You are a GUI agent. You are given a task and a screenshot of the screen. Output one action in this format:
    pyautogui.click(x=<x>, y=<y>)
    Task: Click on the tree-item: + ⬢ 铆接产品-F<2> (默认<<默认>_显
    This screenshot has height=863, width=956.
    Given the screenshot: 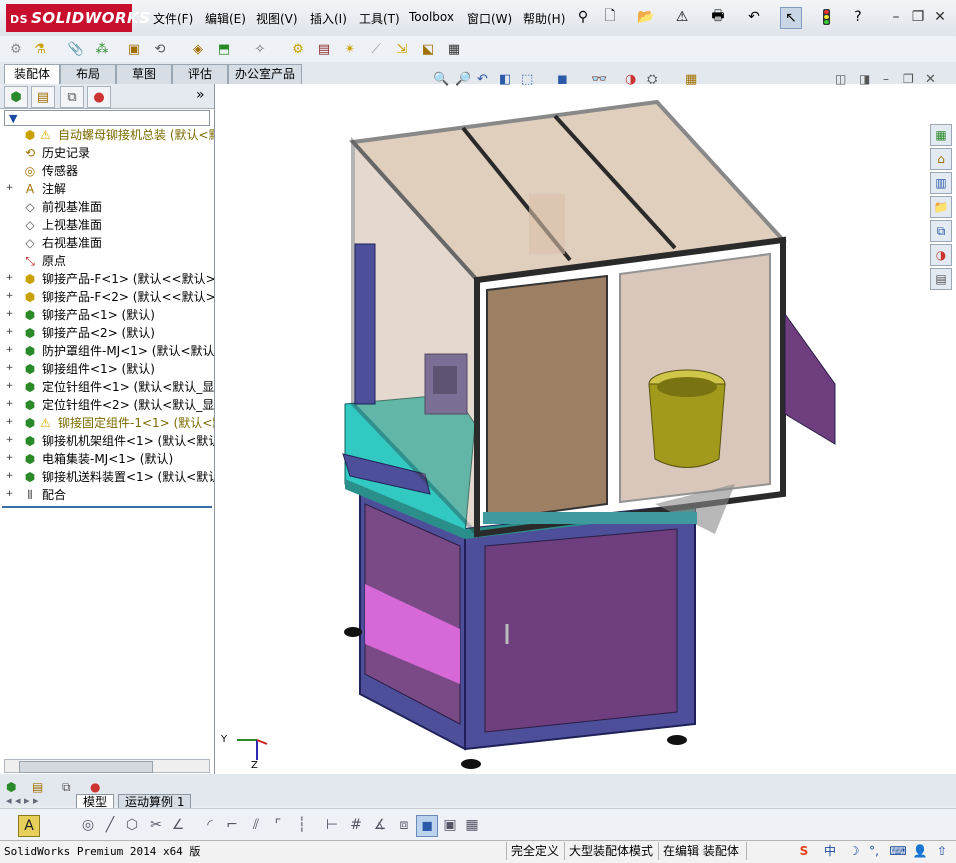 What is the action you would take?
    pyautogui.click(x=107, y=297)
    